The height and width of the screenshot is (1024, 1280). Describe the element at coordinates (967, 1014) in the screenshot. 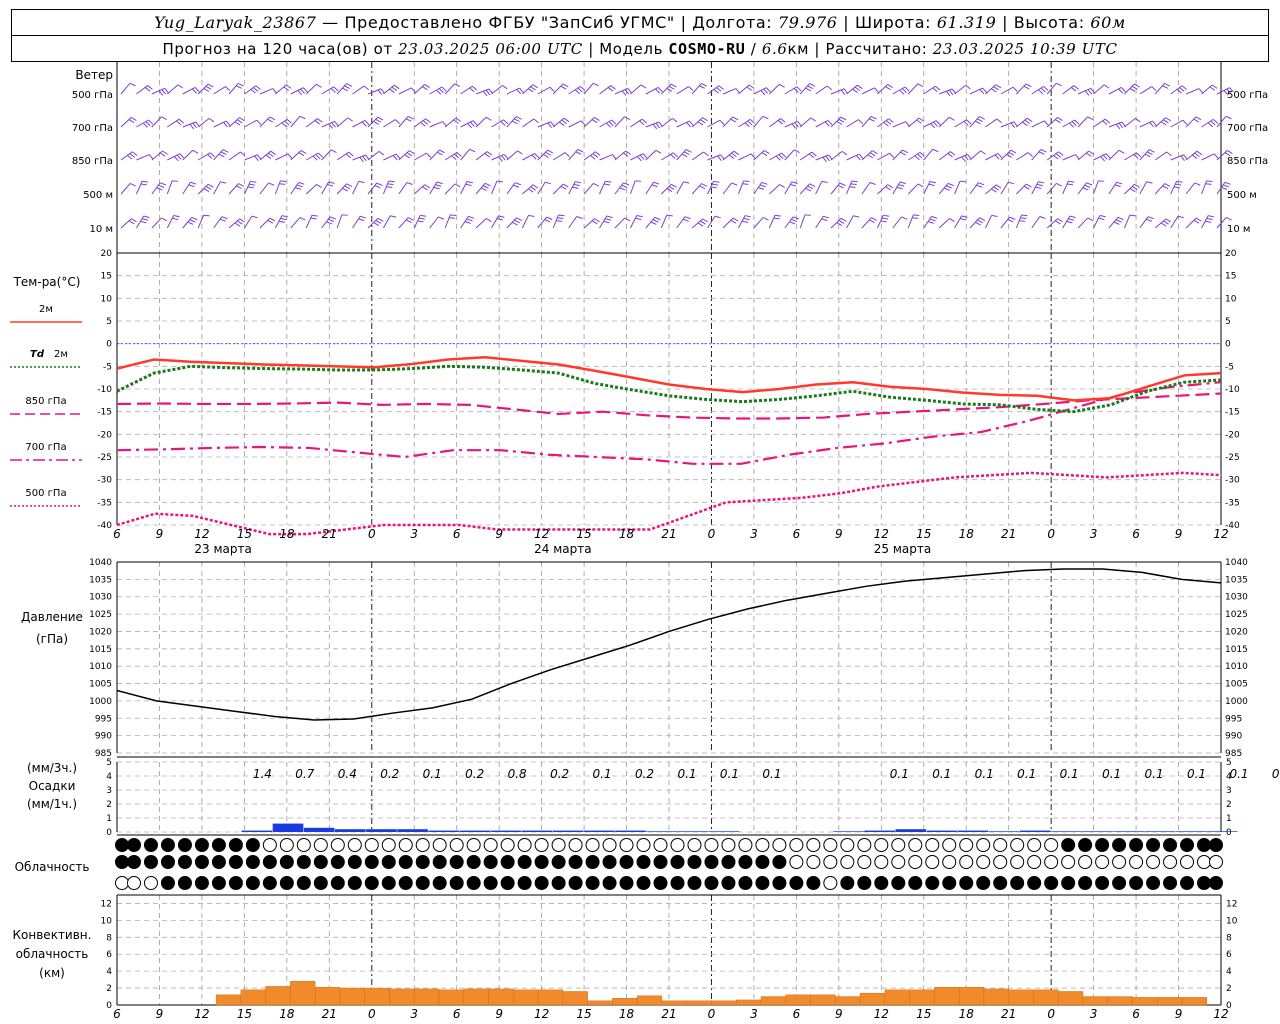

I see `hour-tick-bottom: 18` at that location.